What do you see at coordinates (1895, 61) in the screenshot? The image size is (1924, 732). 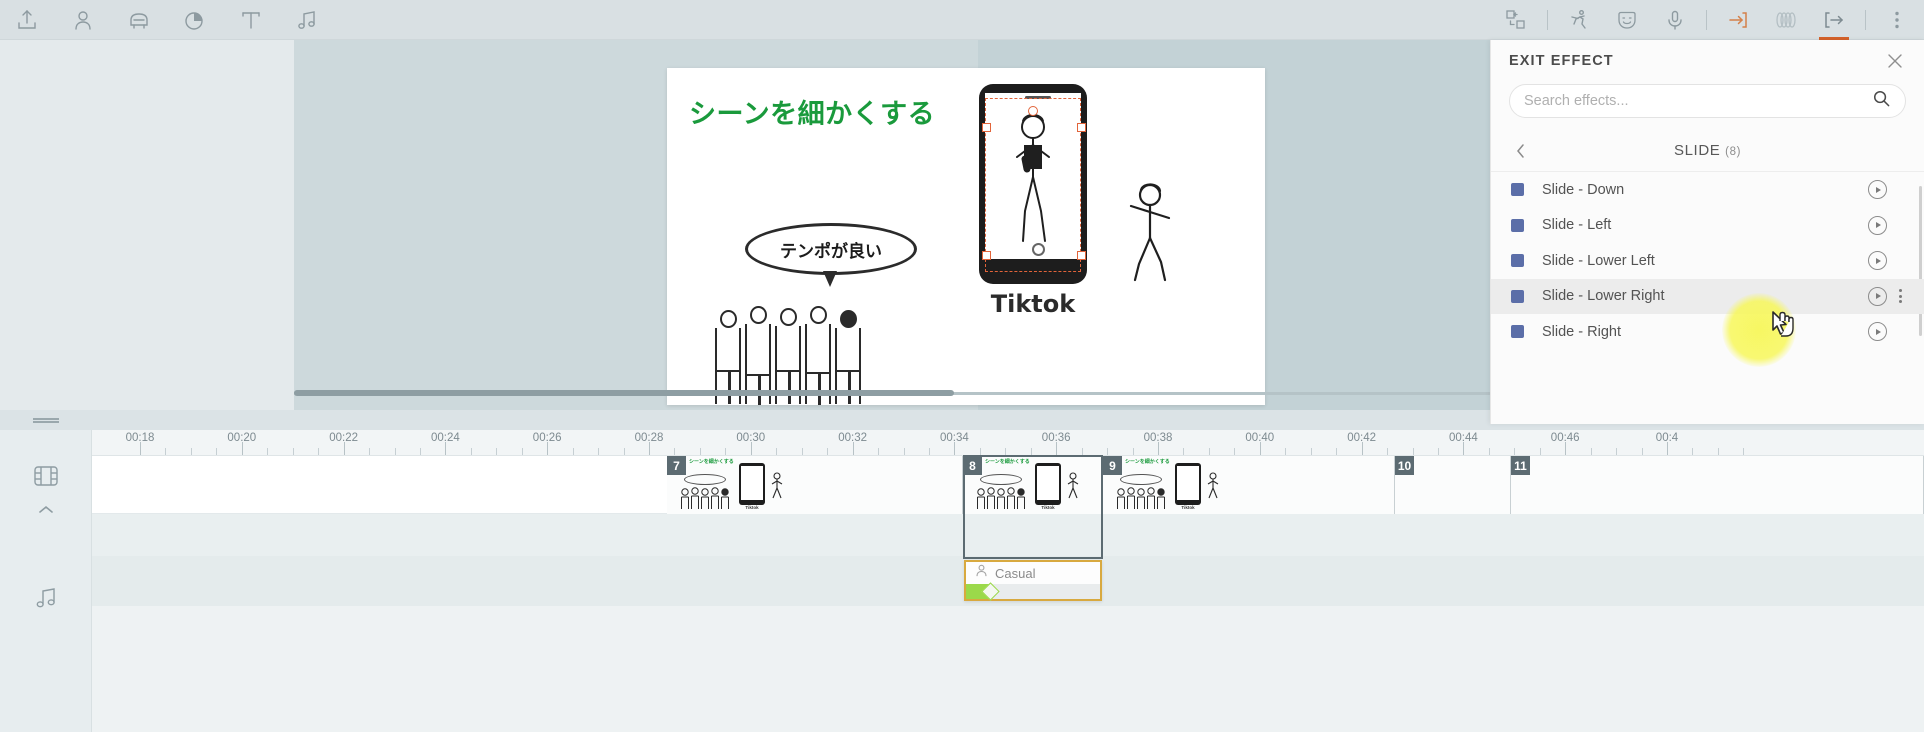 I see `close-icon` at bounding box center [1895, 61].